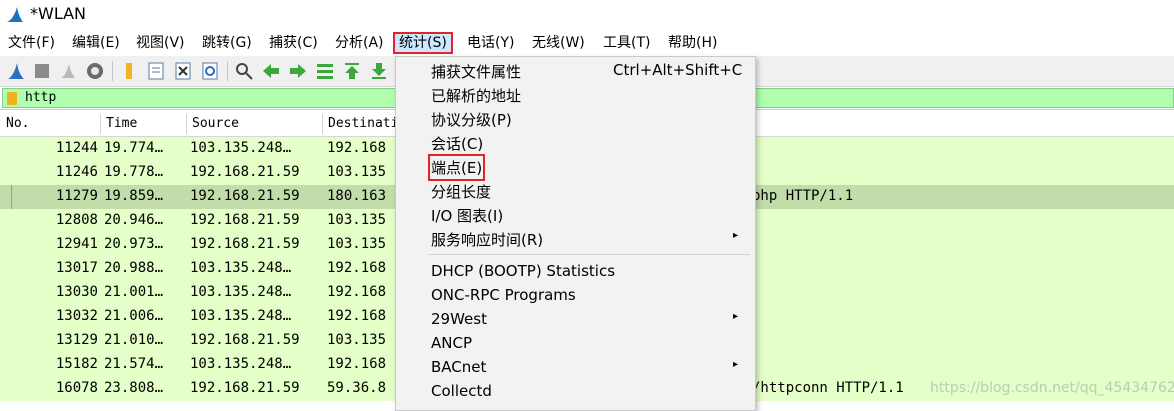 This screenshot has height=411, width=1174. I want to click on menu-view: 视图(V), so click(160, 43).